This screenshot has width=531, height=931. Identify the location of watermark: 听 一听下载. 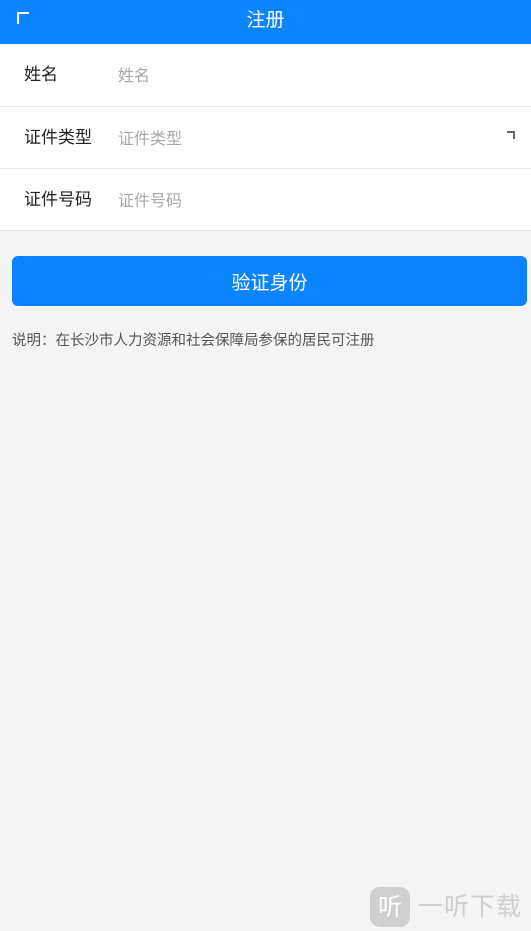
(449, 906).